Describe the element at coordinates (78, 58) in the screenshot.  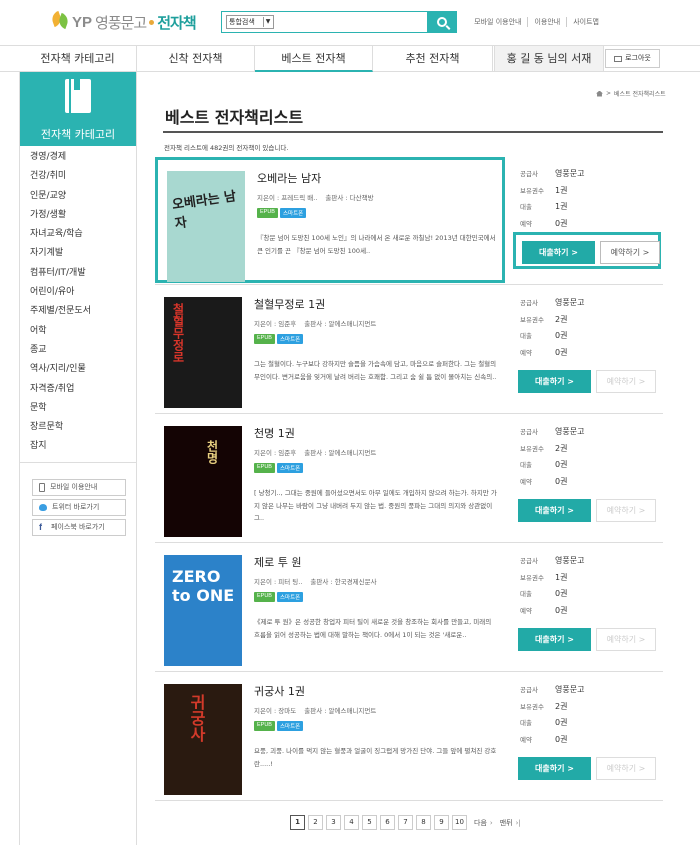
I see `nav-category: 전자책 카테고리` at that location.